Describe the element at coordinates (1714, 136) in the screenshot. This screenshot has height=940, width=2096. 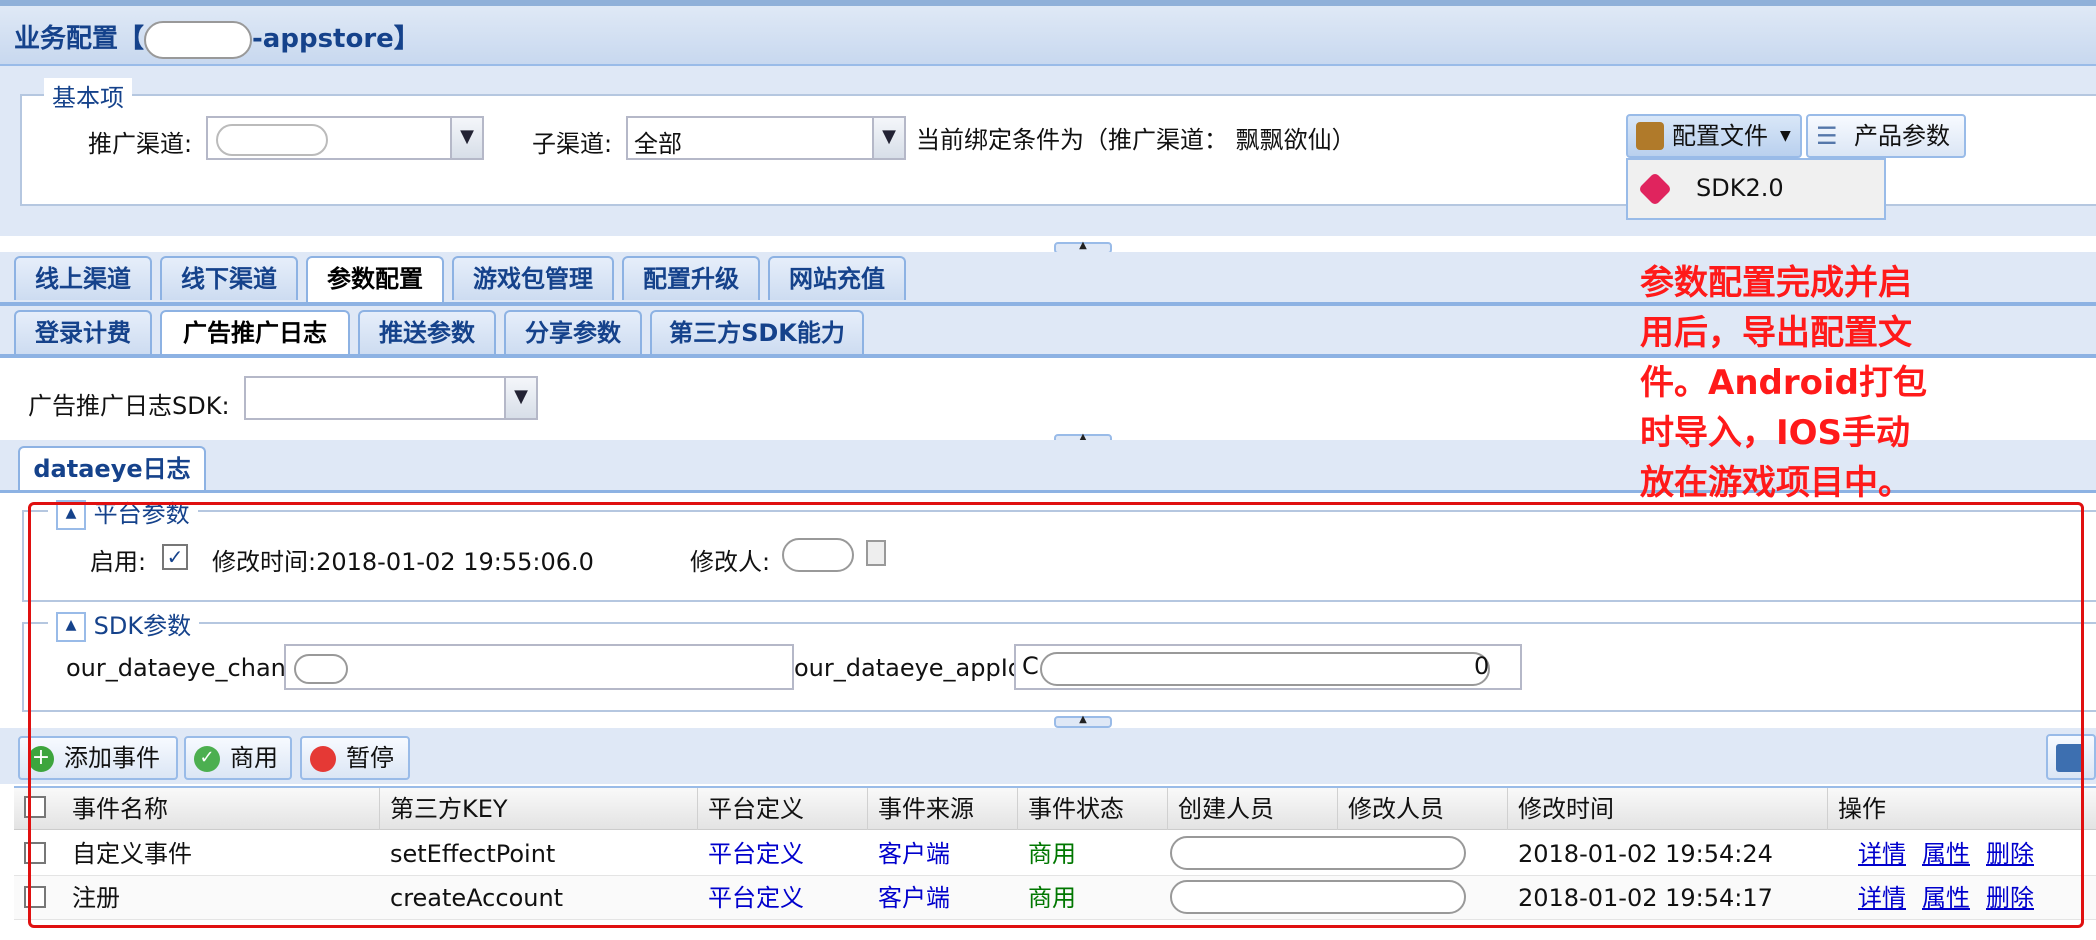
I see `config-file-button: 配置文件 ▼` at that location.